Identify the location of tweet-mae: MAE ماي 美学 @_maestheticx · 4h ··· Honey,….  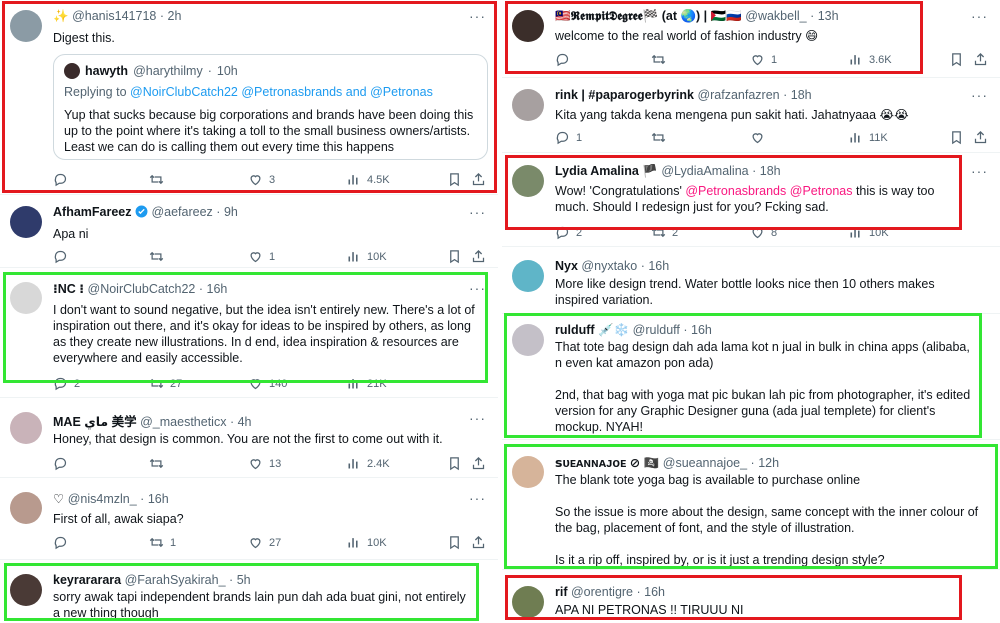
(249, 440).